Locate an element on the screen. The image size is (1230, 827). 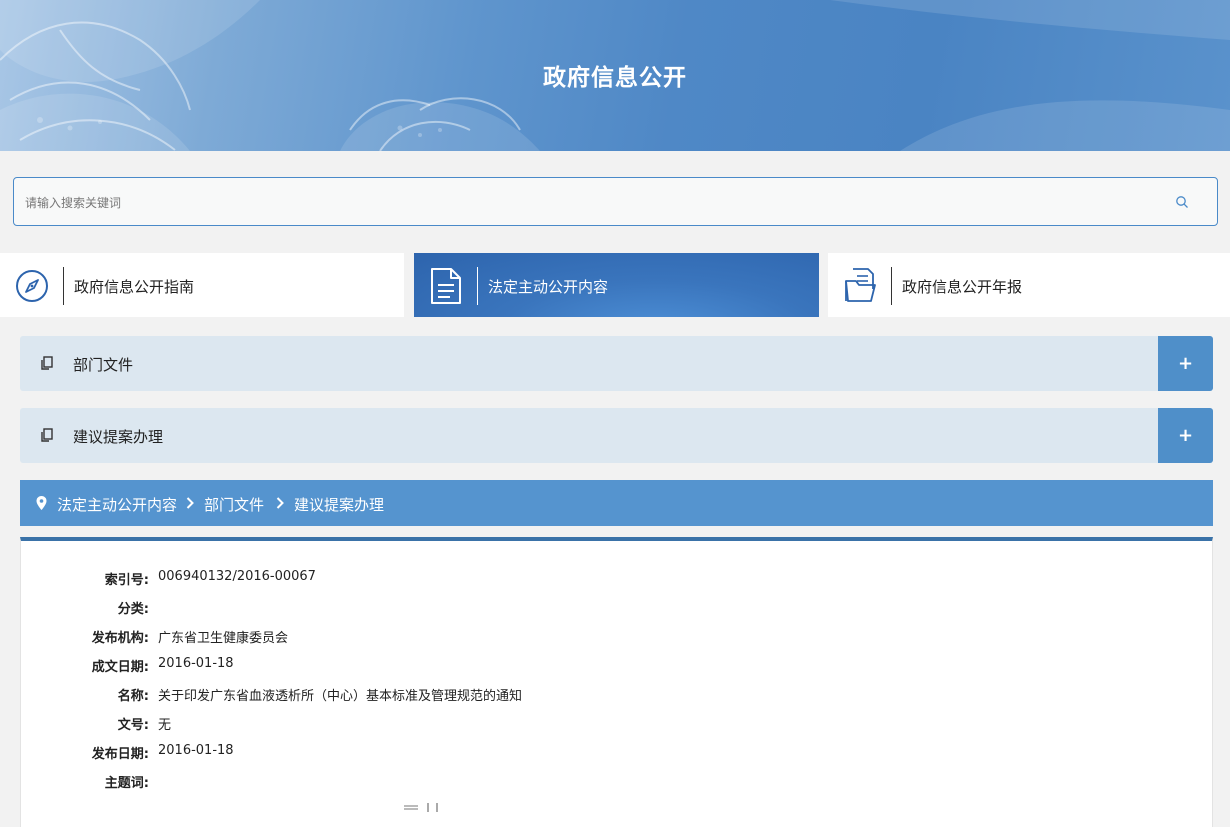
search-bar is located at coordinates (615, 202).